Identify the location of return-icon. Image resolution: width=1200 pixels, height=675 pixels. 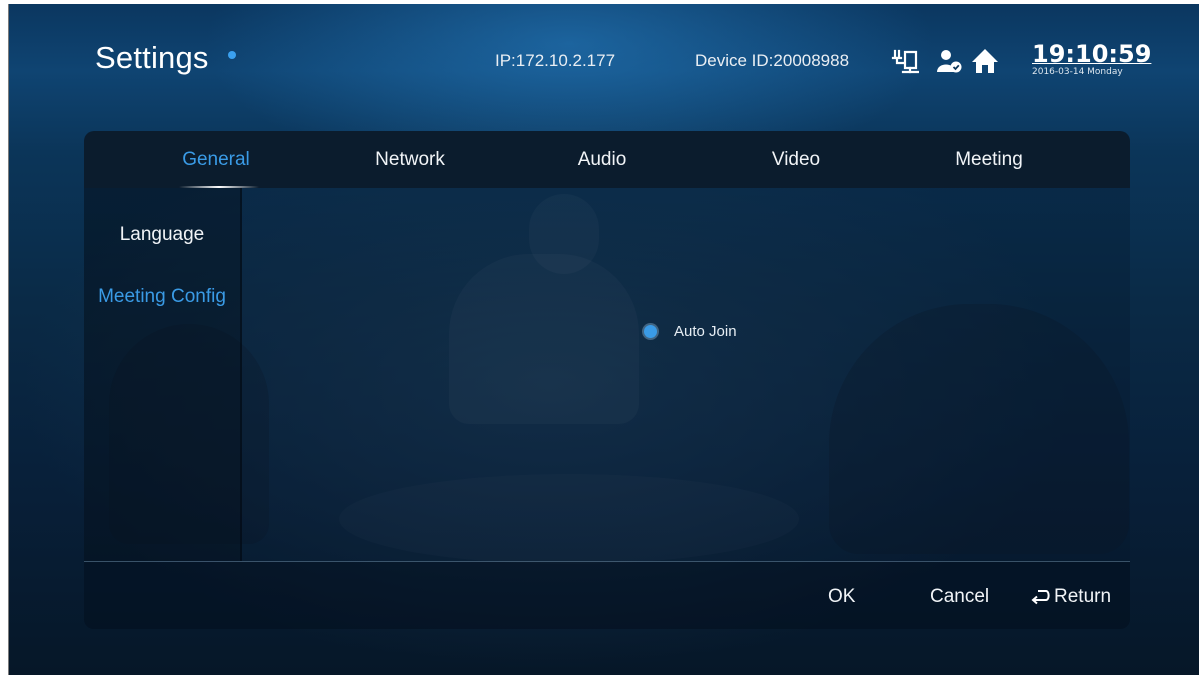
(1040, 597).